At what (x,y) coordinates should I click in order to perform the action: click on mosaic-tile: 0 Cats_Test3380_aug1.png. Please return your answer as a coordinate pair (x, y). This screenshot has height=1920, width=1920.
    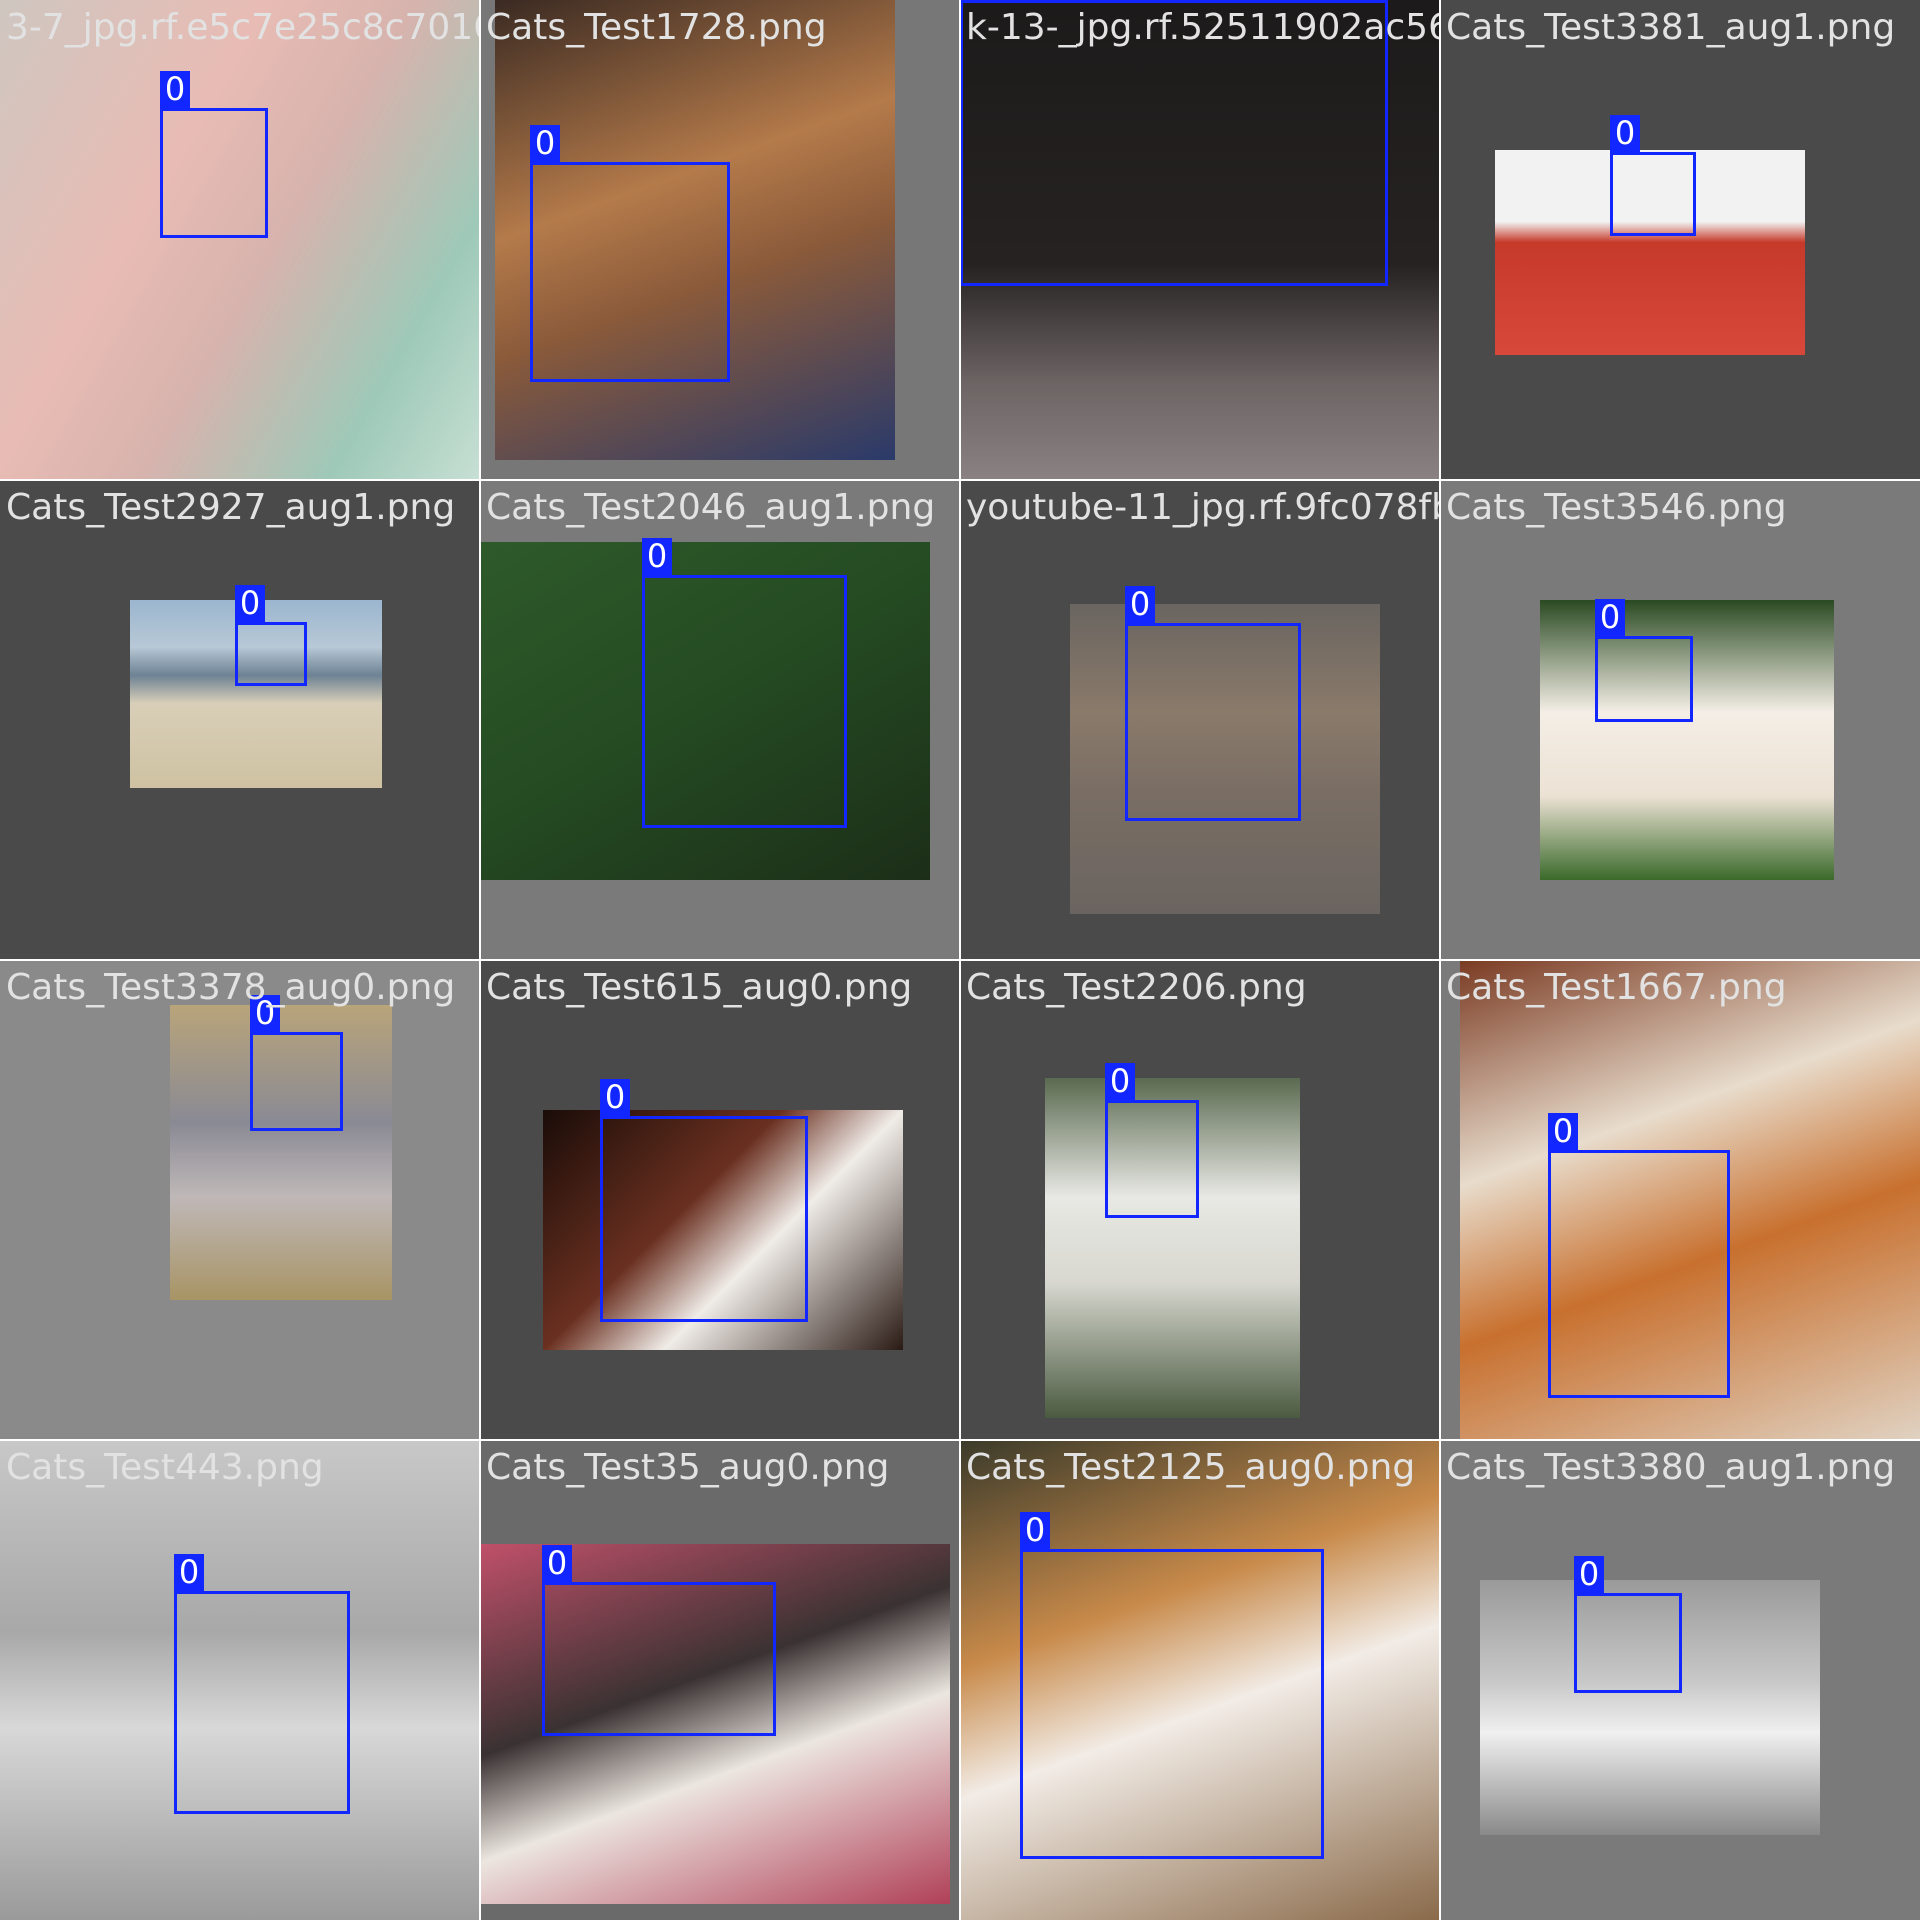
    Looking at the image, I should click on (1680, 1680).